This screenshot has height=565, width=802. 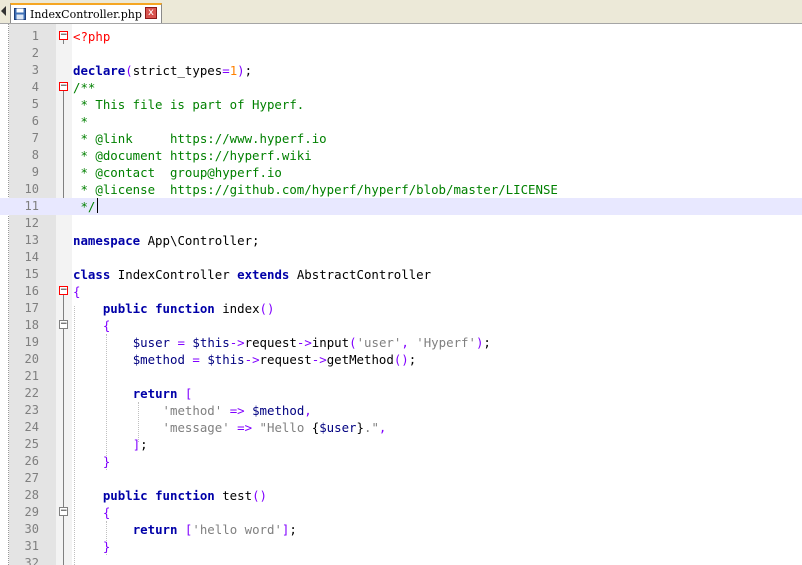 I want to click on code-line: 30 return ['hello word'];, so click(x=401, y=529).